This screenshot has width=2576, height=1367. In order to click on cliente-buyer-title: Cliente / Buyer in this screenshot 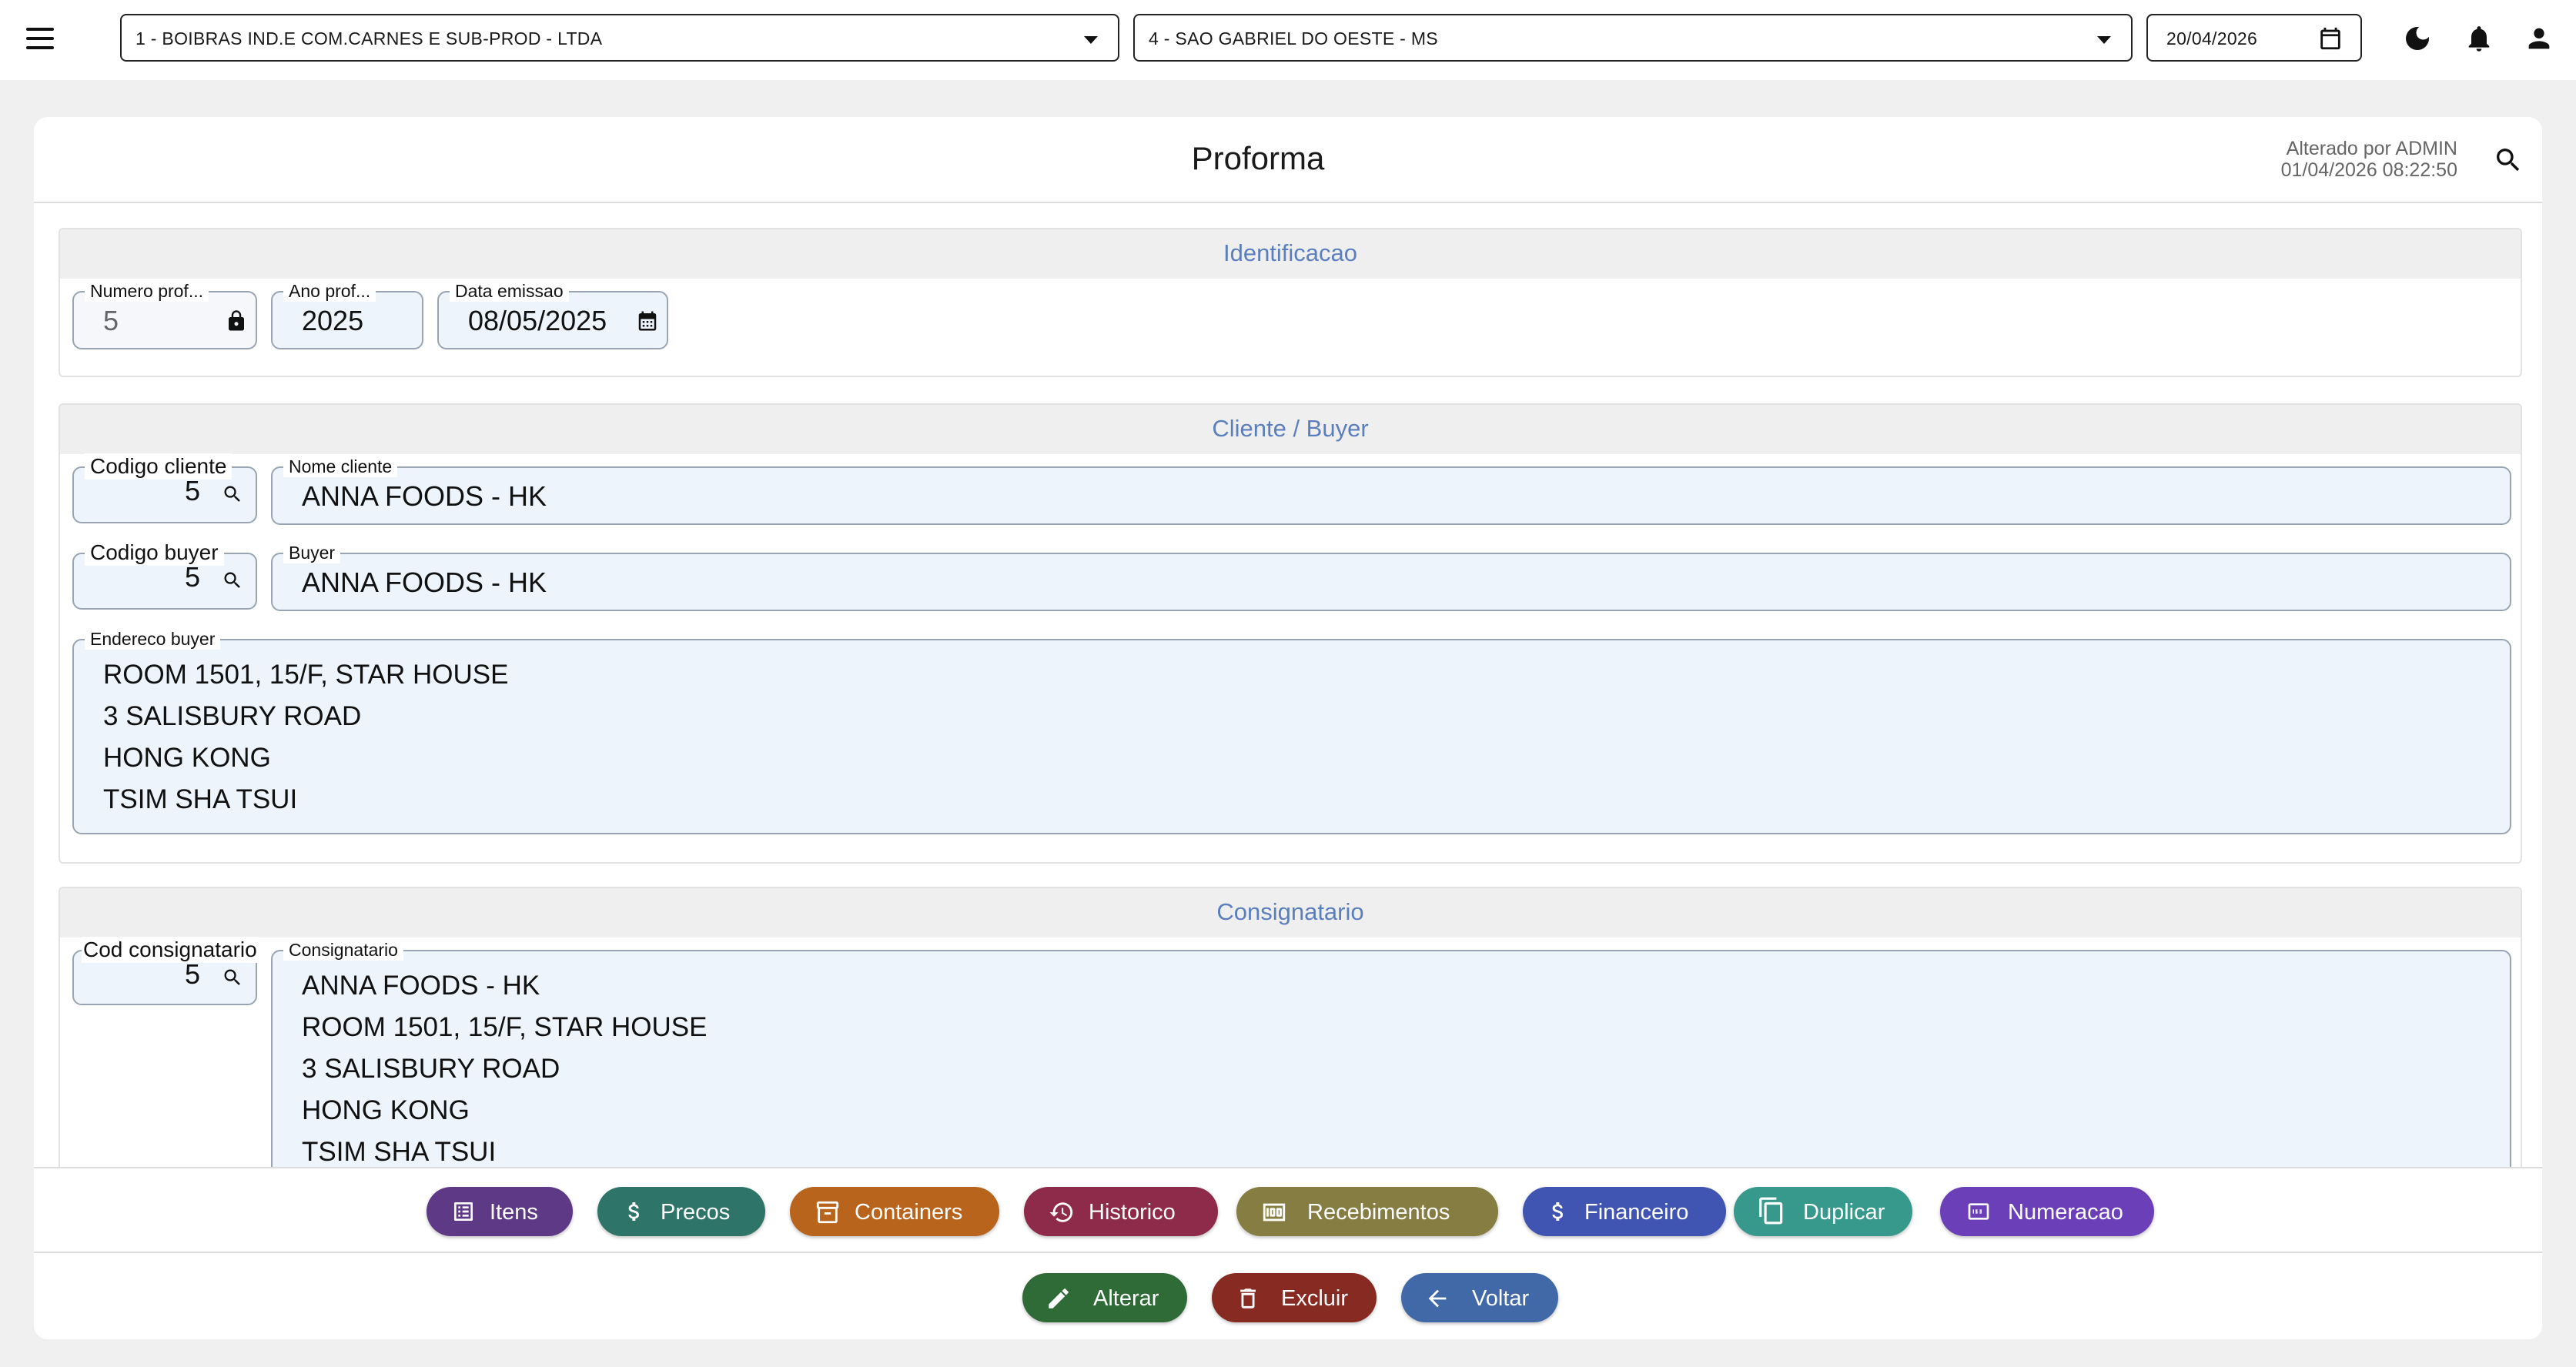, I will do `click(1290, 429)`.